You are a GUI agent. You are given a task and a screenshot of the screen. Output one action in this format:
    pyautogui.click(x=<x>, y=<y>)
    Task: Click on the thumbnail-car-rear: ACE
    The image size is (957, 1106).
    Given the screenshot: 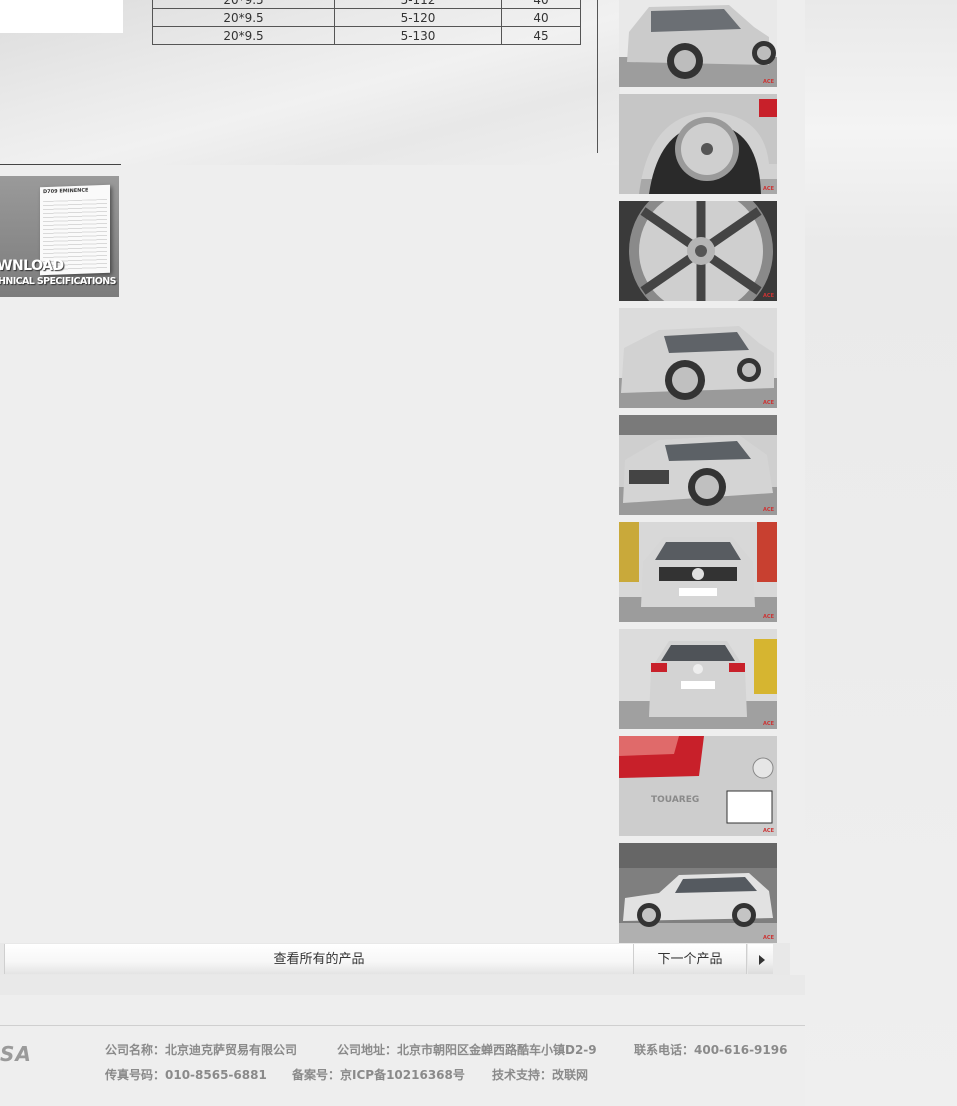 What is the action you would take?
    pyautogui.click(x=698, y=679)
    